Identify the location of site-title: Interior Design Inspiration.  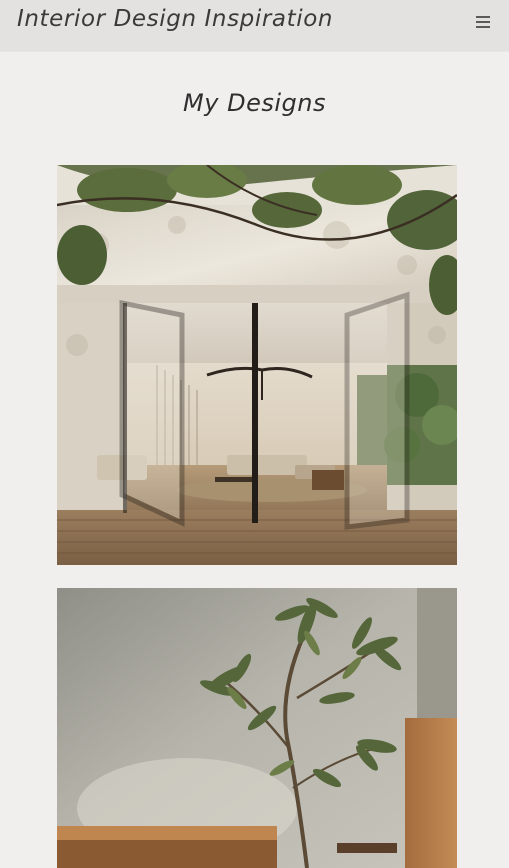
(175, 19).